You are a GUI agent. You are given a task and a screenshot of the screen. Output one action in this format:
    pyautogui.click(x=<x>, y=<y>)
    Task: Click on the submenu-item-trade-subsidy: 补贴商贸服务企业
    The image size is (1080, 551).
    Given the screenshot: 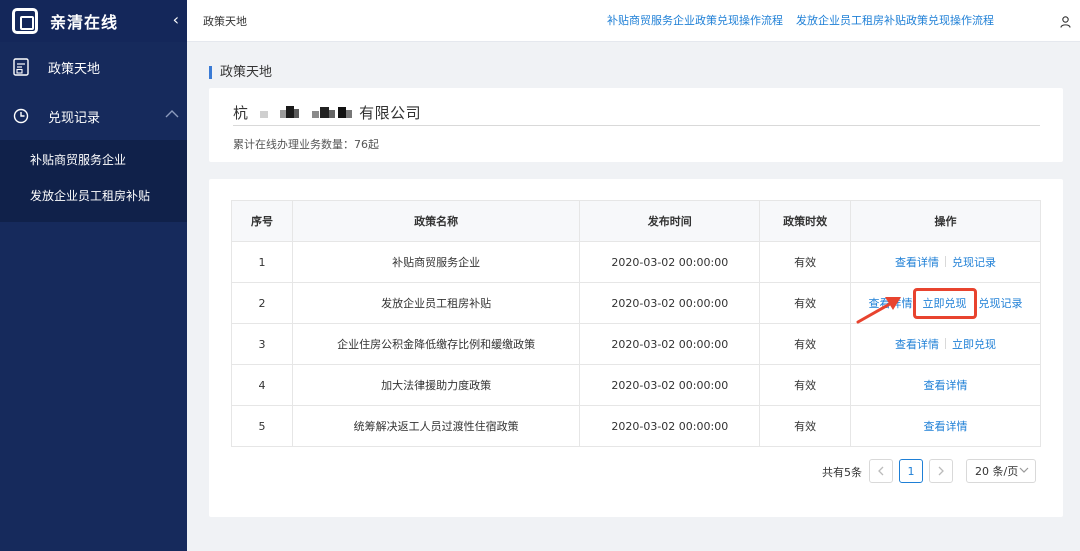 What is the action you would take?
    pyautogui.click(x=93, y=160)
    